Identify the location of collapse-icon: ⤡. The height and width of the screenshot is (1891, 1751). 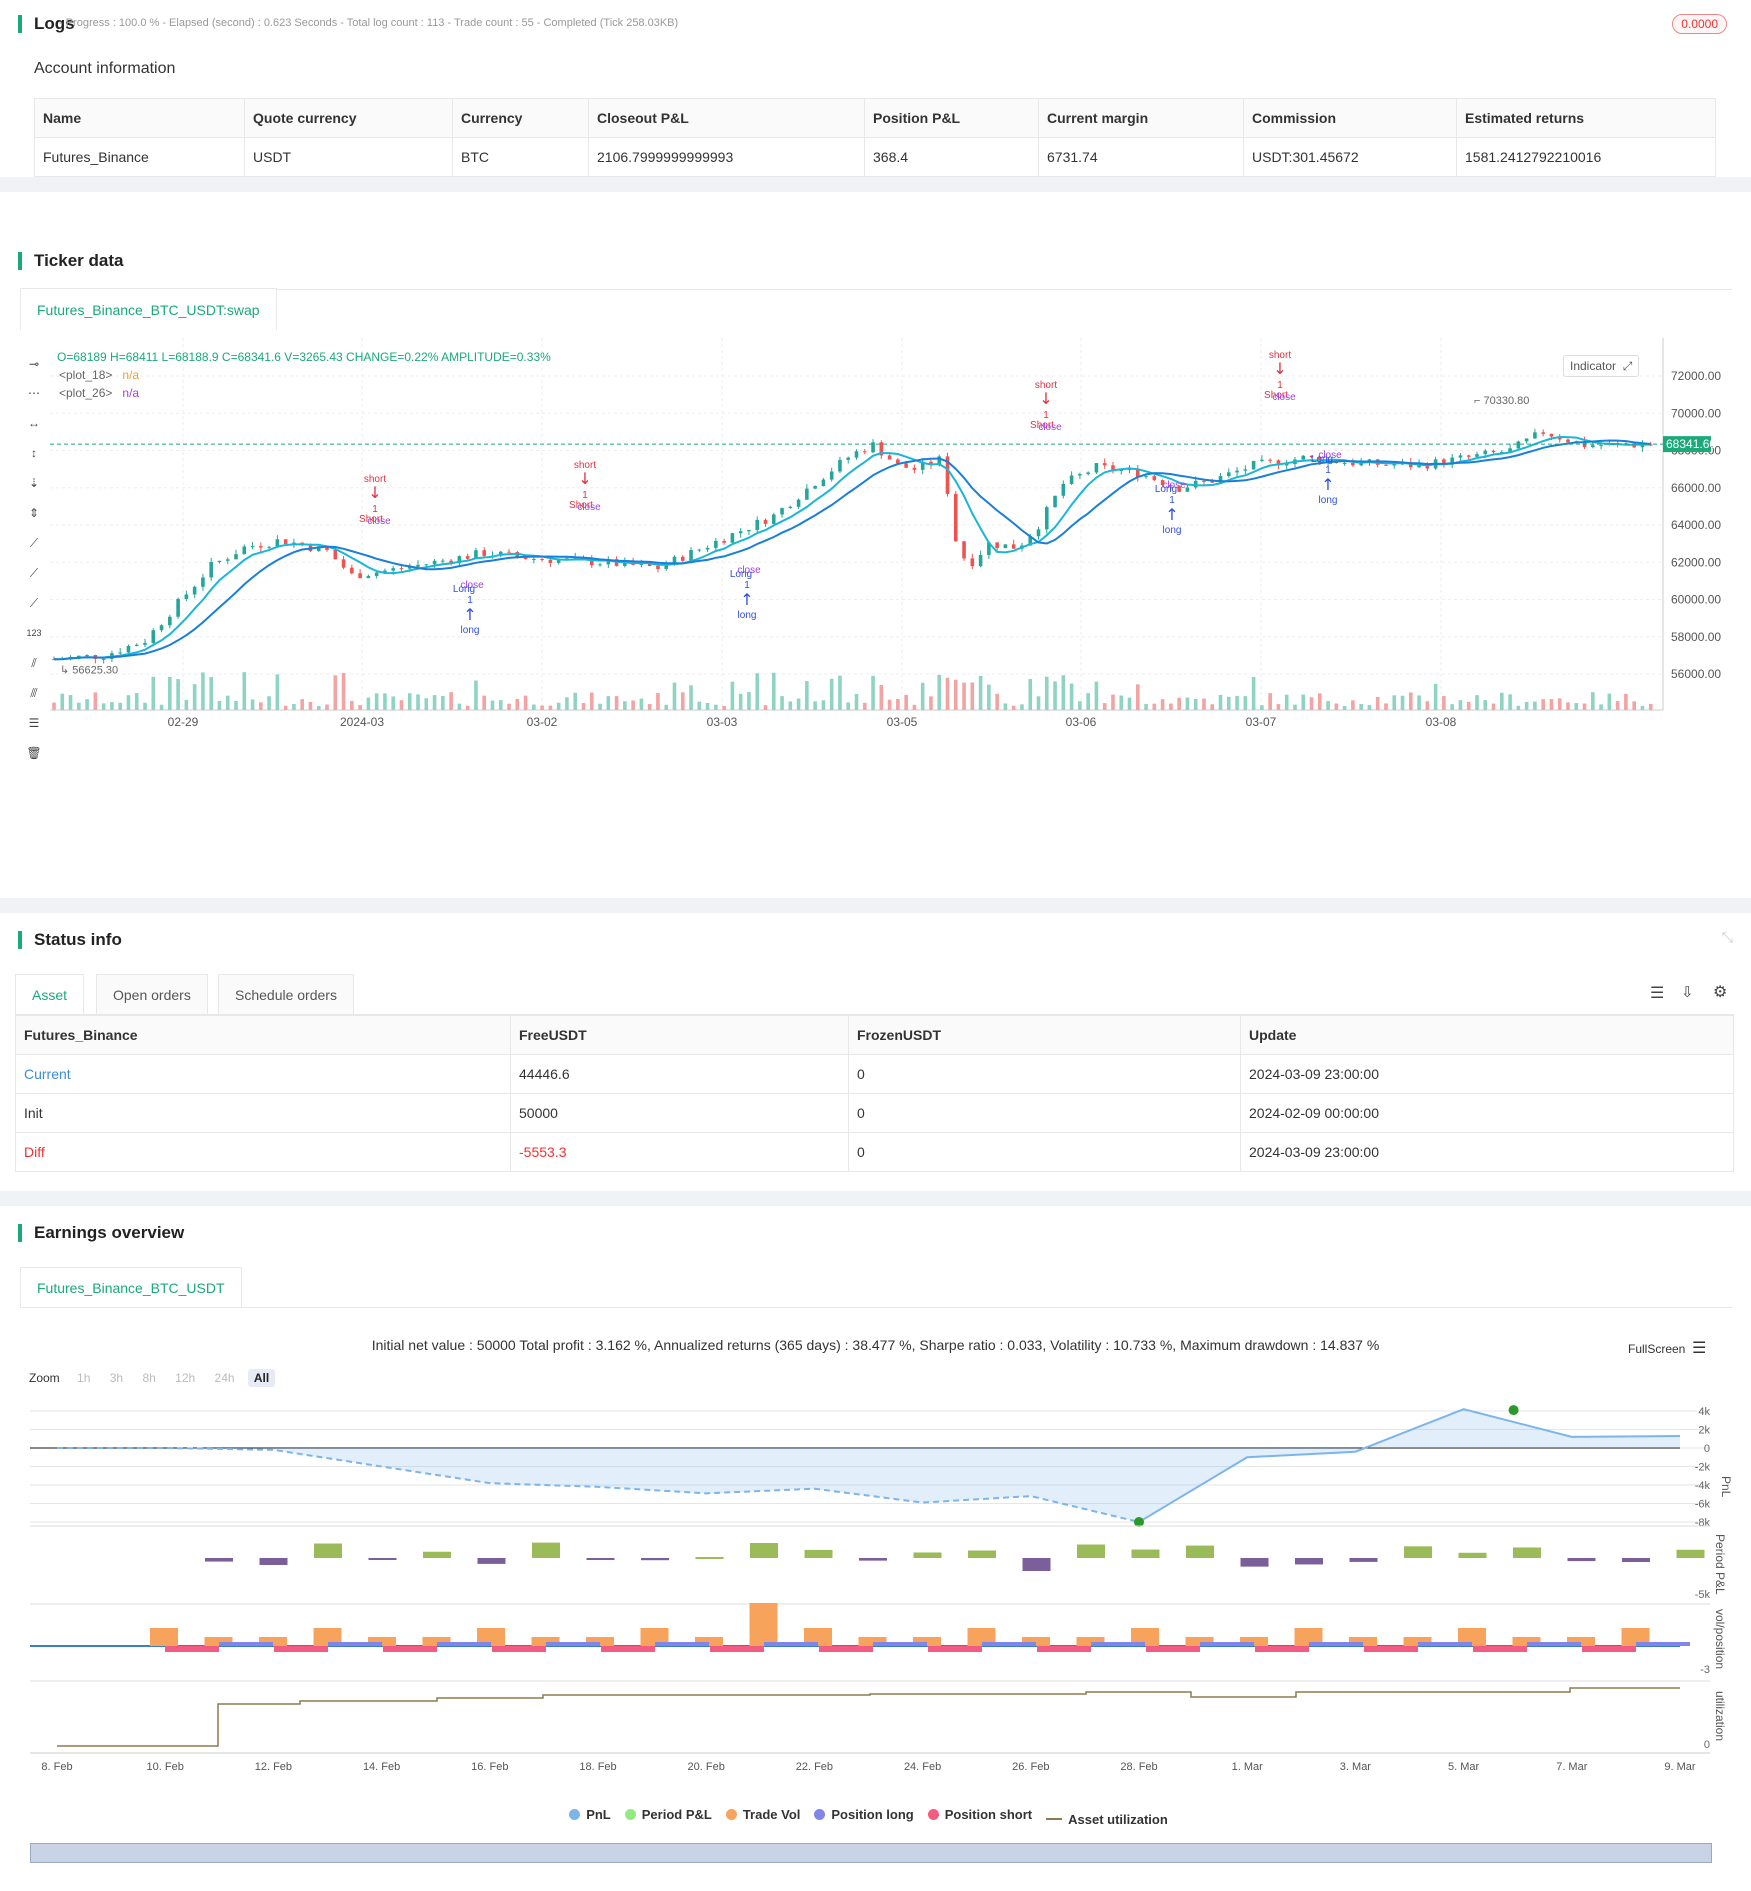
(1727, 937).